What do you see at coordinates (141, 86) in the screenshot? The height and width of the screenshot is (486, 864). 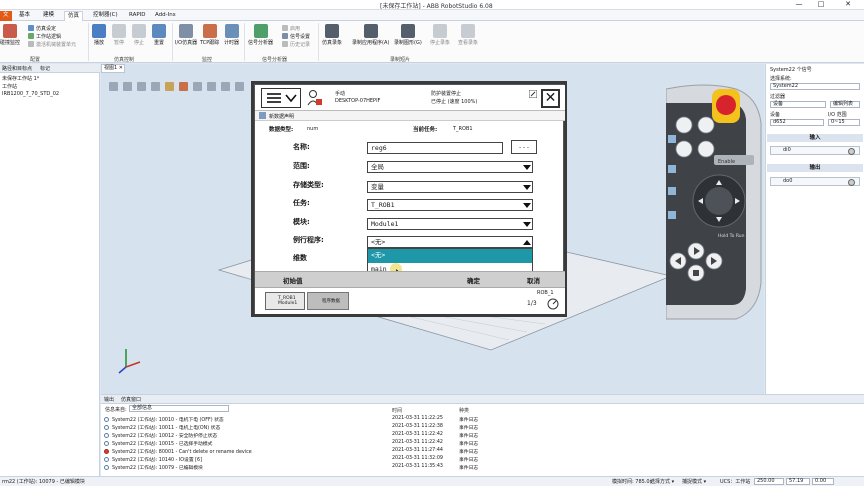 I see `rotate-icon` at bounding box center [141, 86].